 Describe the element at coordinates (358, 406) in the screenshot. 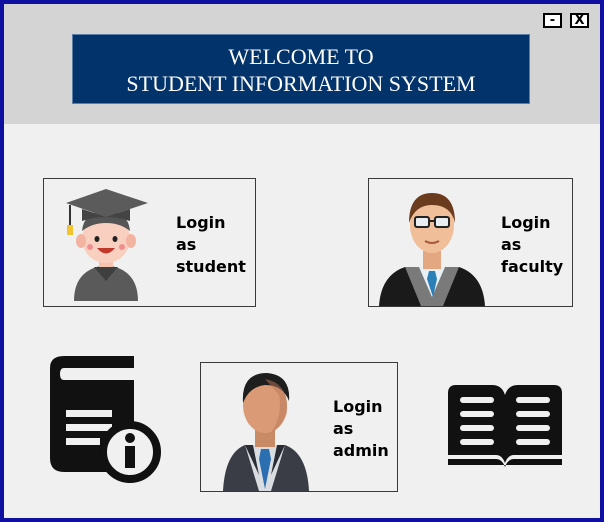

I see `admin-label-line1: Login` at that location.